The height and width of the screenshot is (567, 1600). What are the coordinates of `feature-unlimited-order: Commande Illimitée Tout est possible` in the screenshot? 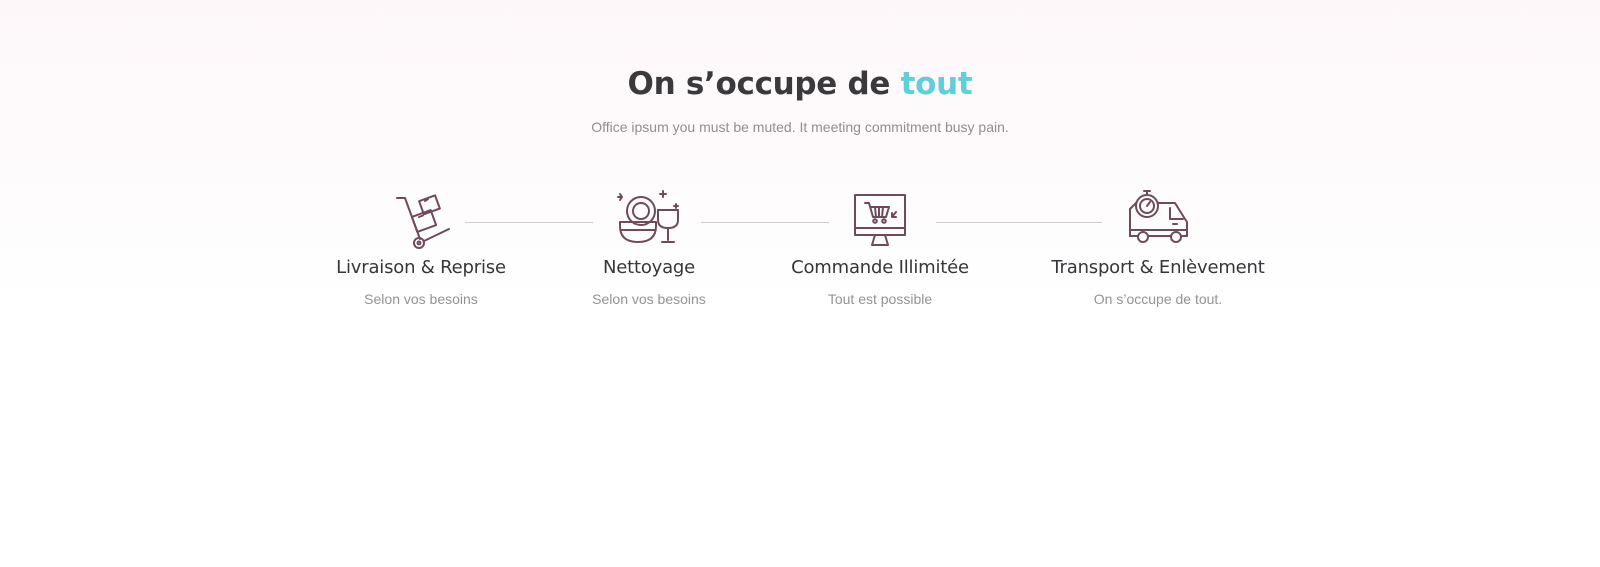 It's located at (880, 247).